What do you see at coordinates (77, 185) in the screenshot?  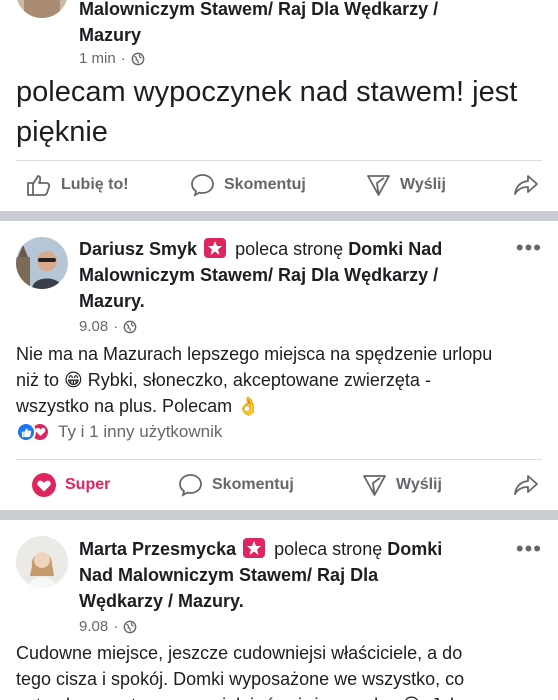 I see `like-button: Lubię to!` at bounding box center [77, 185].